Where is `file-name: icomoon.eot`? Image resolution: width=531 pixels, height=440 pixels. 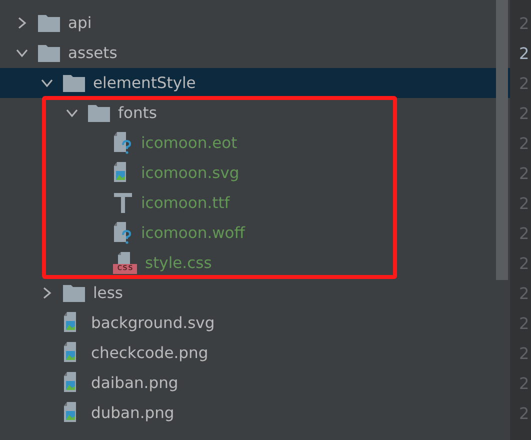 file-name: icomoon.eot is located at coordinates (189, 143).